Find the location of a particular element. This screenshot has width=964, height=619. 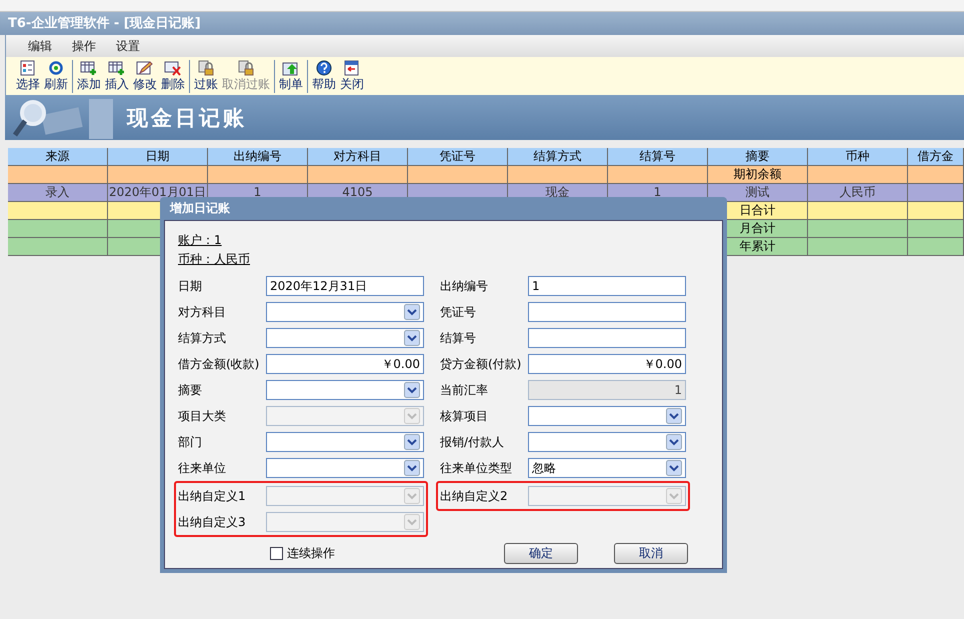

refresh-icon is located at coordinates (56, 68).